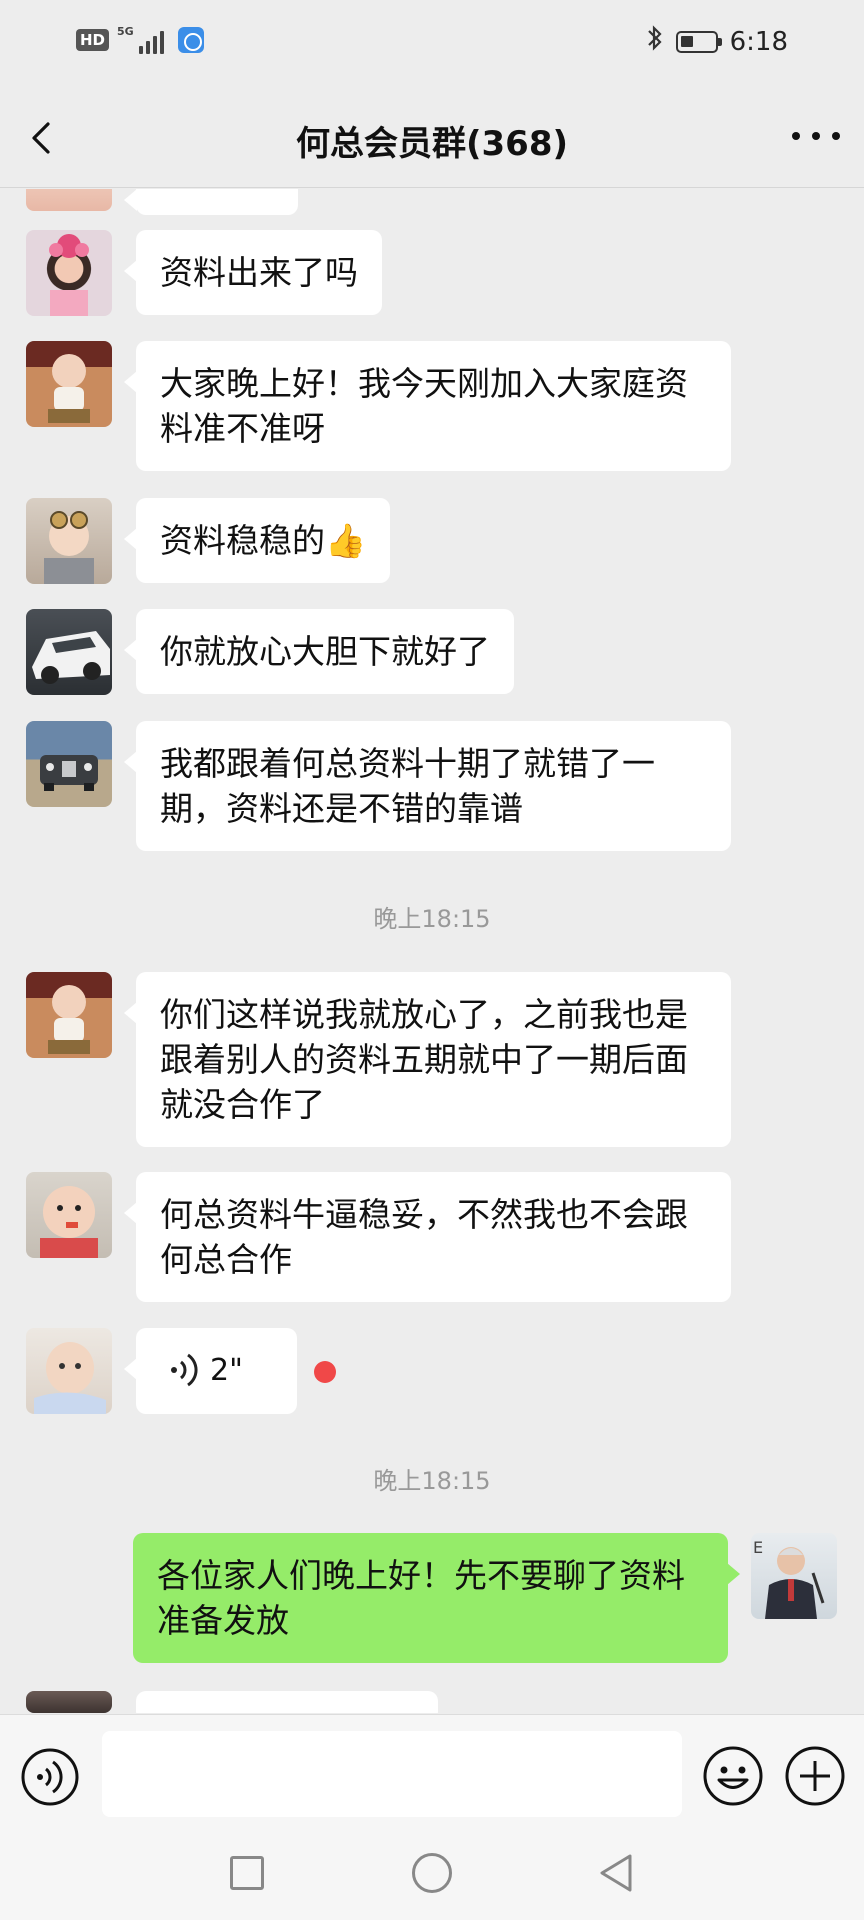 The height and width of the screenshot is (1920, 864). I want to click on signal-icon: 5G, so click(140, 40).